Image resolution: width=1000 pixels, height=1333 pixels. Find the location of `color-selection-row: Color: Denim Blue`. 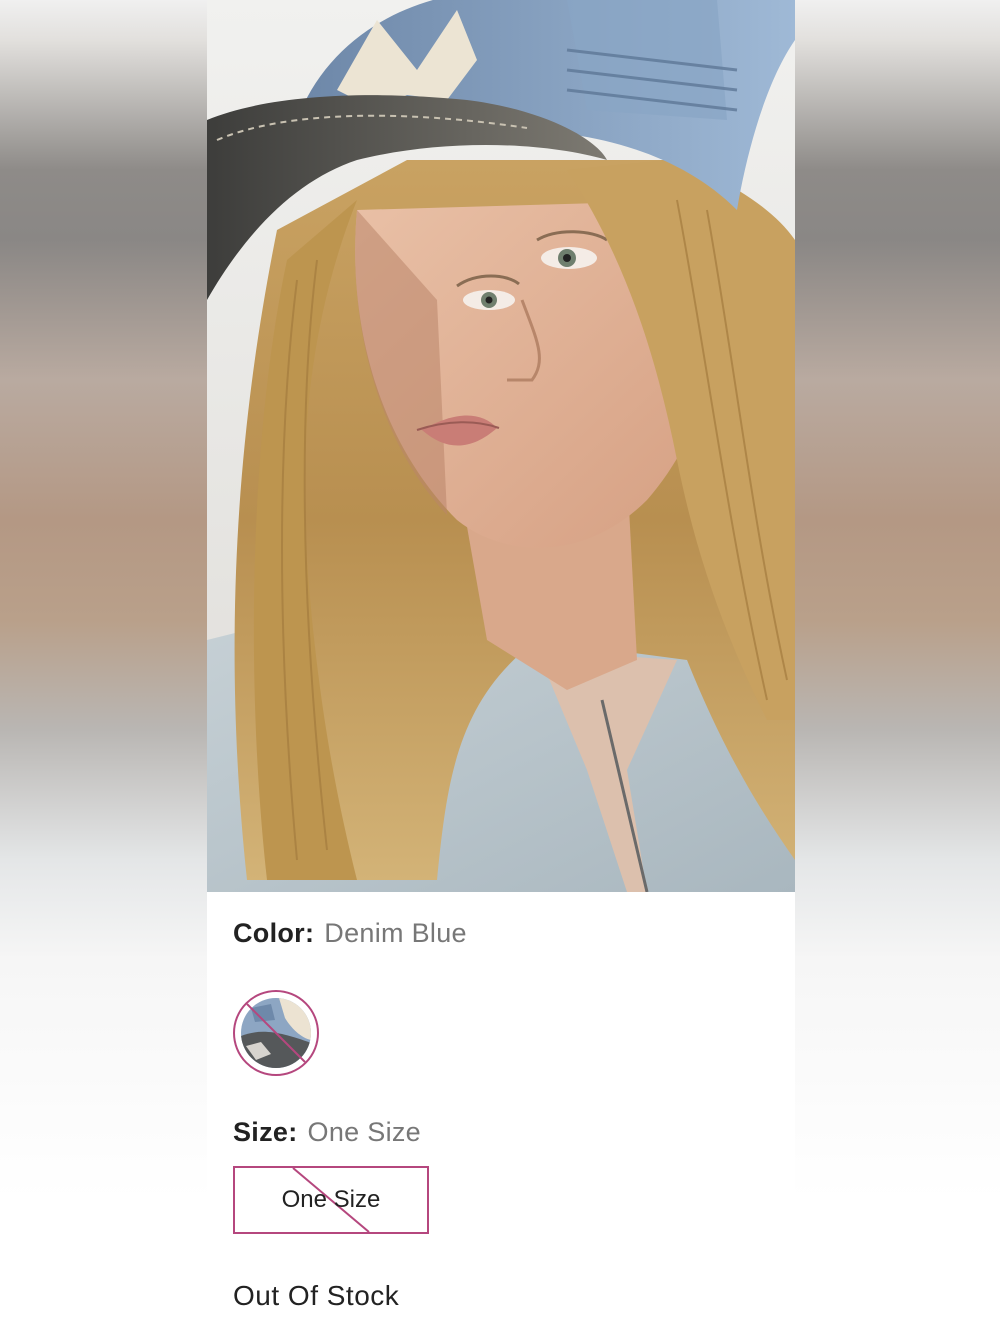

color-selection-row: Color: Denim Blue is located at coordinates (350, 933).